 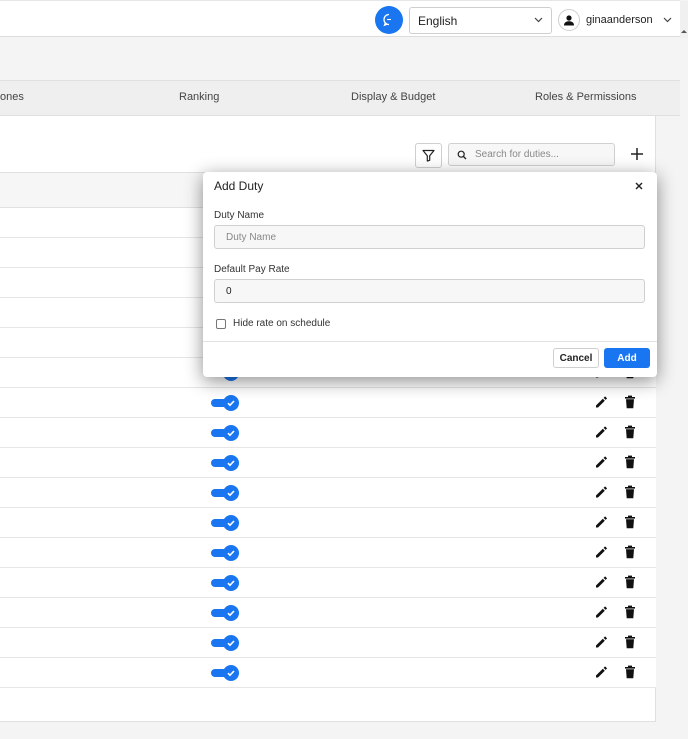 What do you see at coordinates (393, 97) in the screenshot?
I see `tab-display-budget: Display & Budget` at bounding box center [393, 97].